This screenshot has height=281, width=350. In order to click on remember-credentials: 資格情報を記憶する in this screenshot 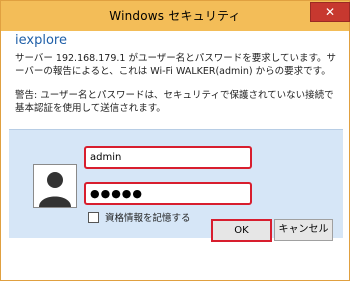, I will do `click(139, 217)`.